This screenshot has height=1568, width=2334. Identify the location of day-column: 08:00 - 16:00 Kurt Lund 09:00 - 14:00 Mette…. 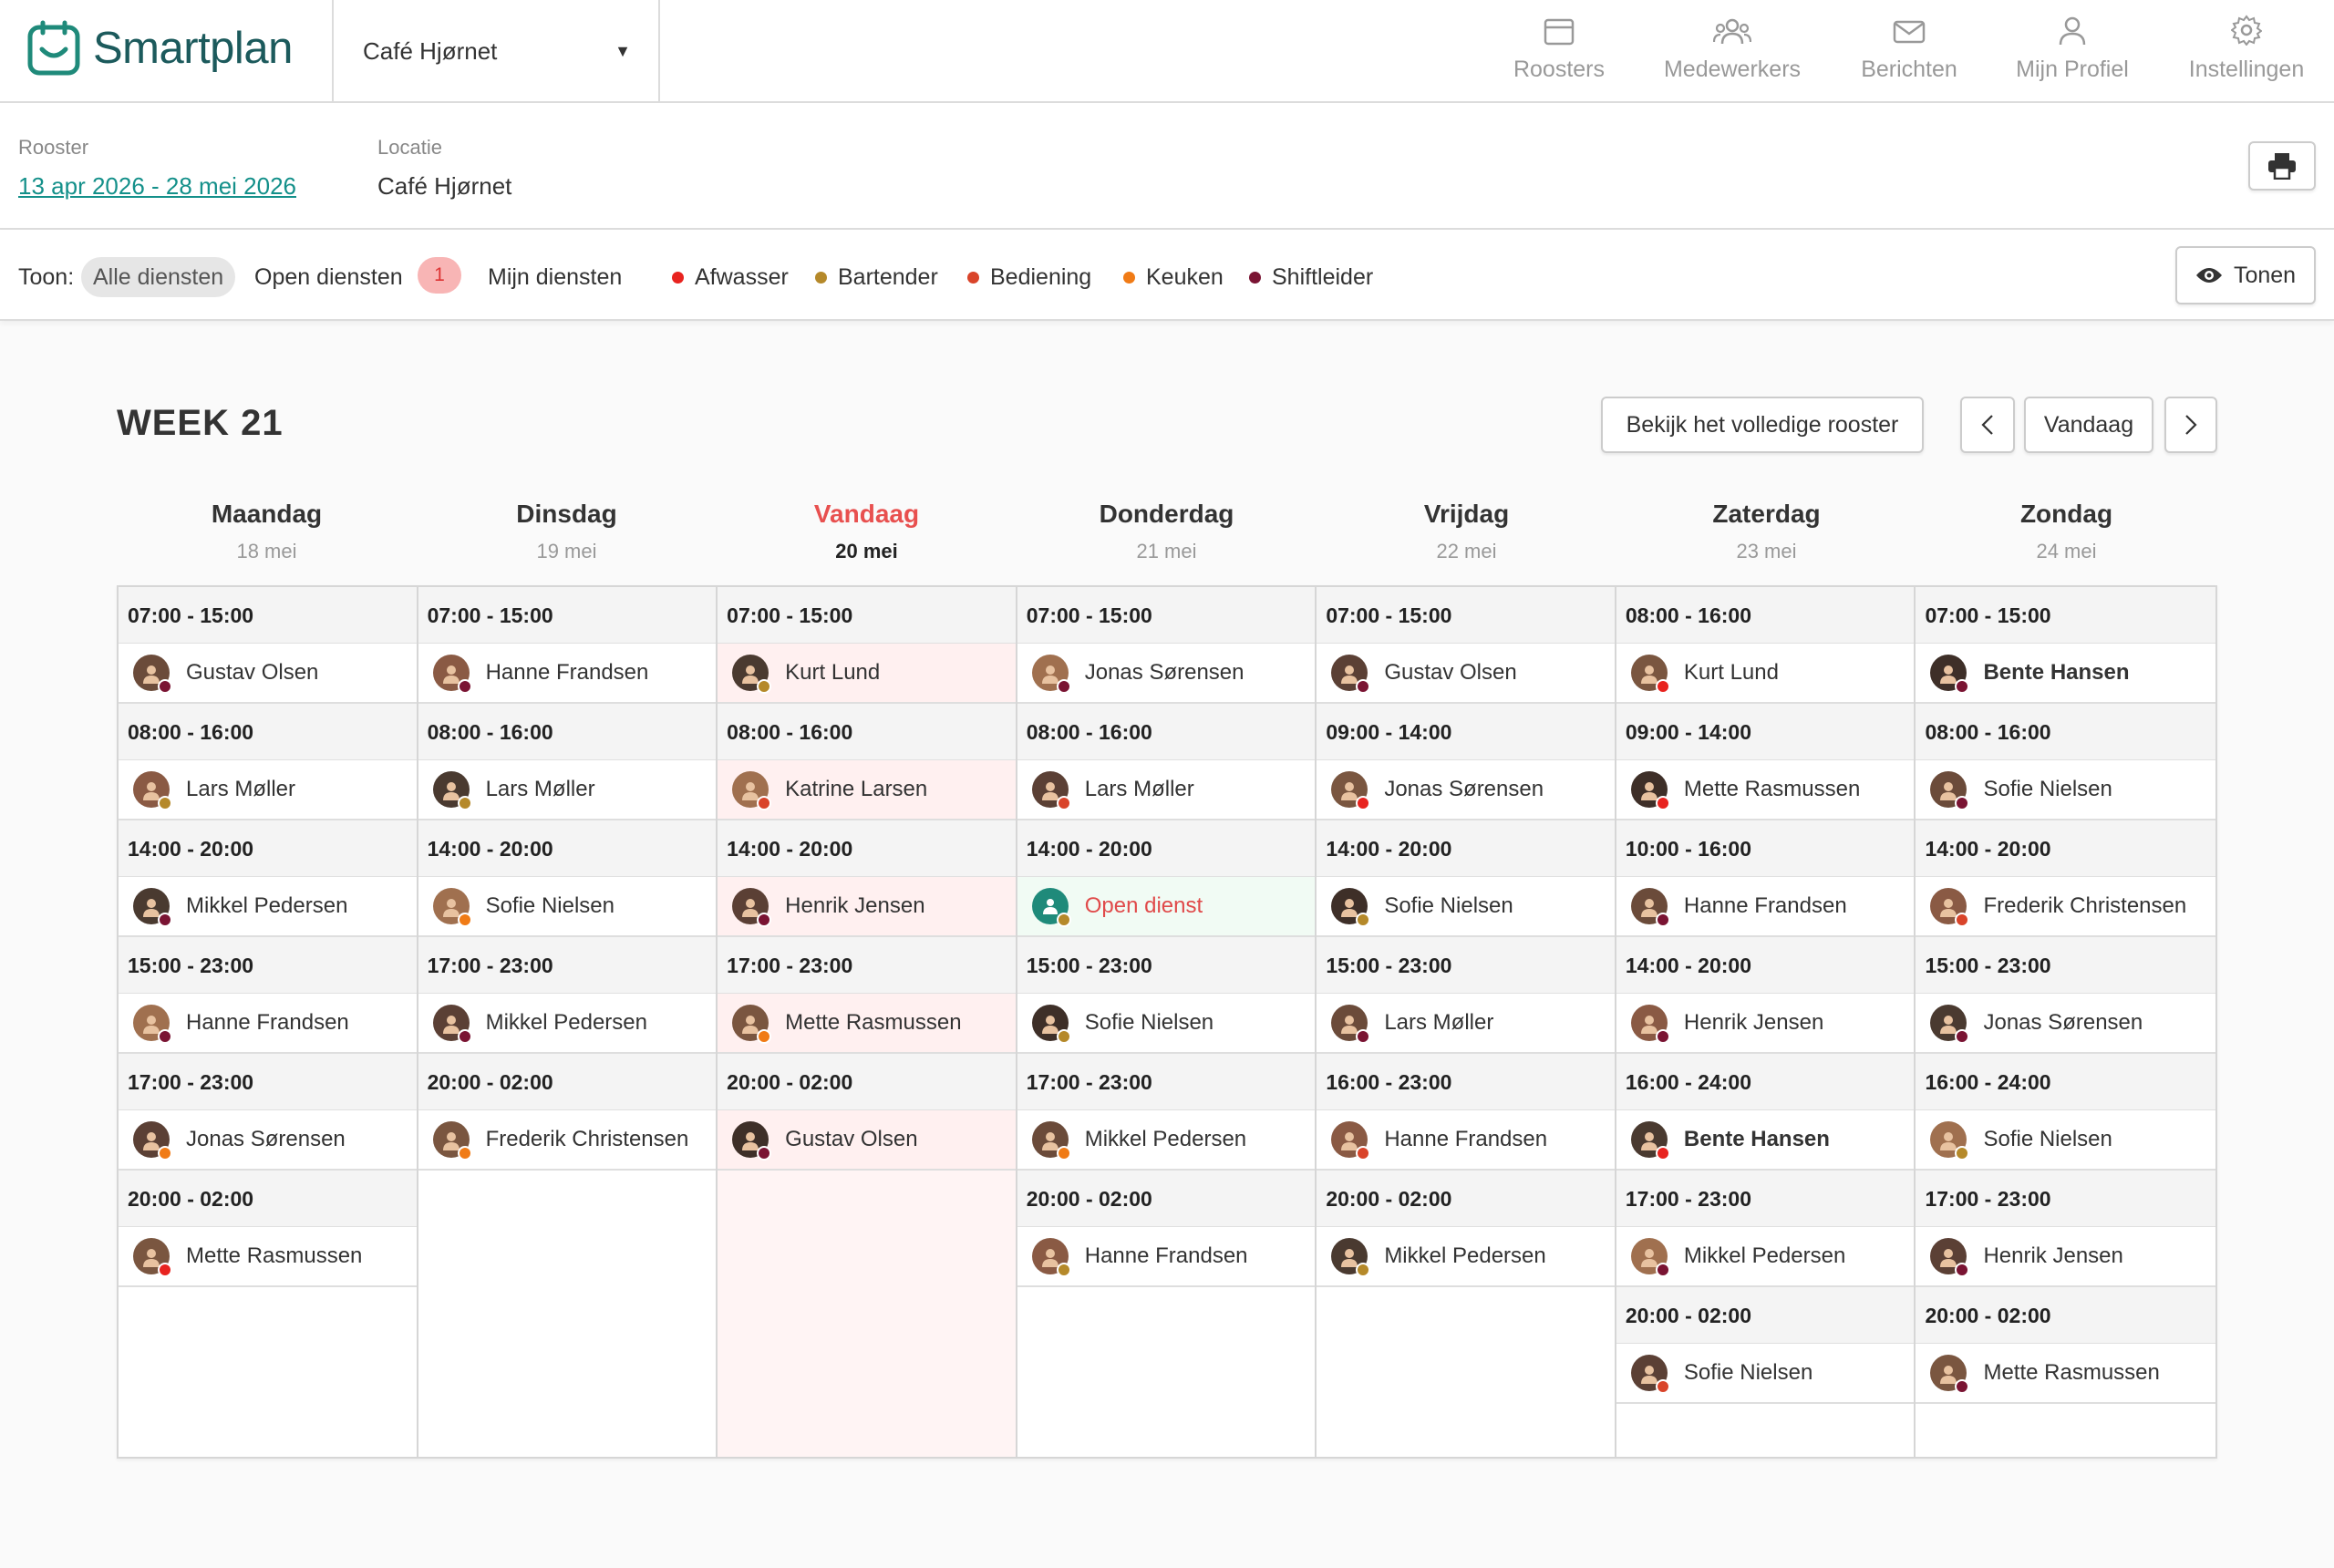
(1766, 1022).